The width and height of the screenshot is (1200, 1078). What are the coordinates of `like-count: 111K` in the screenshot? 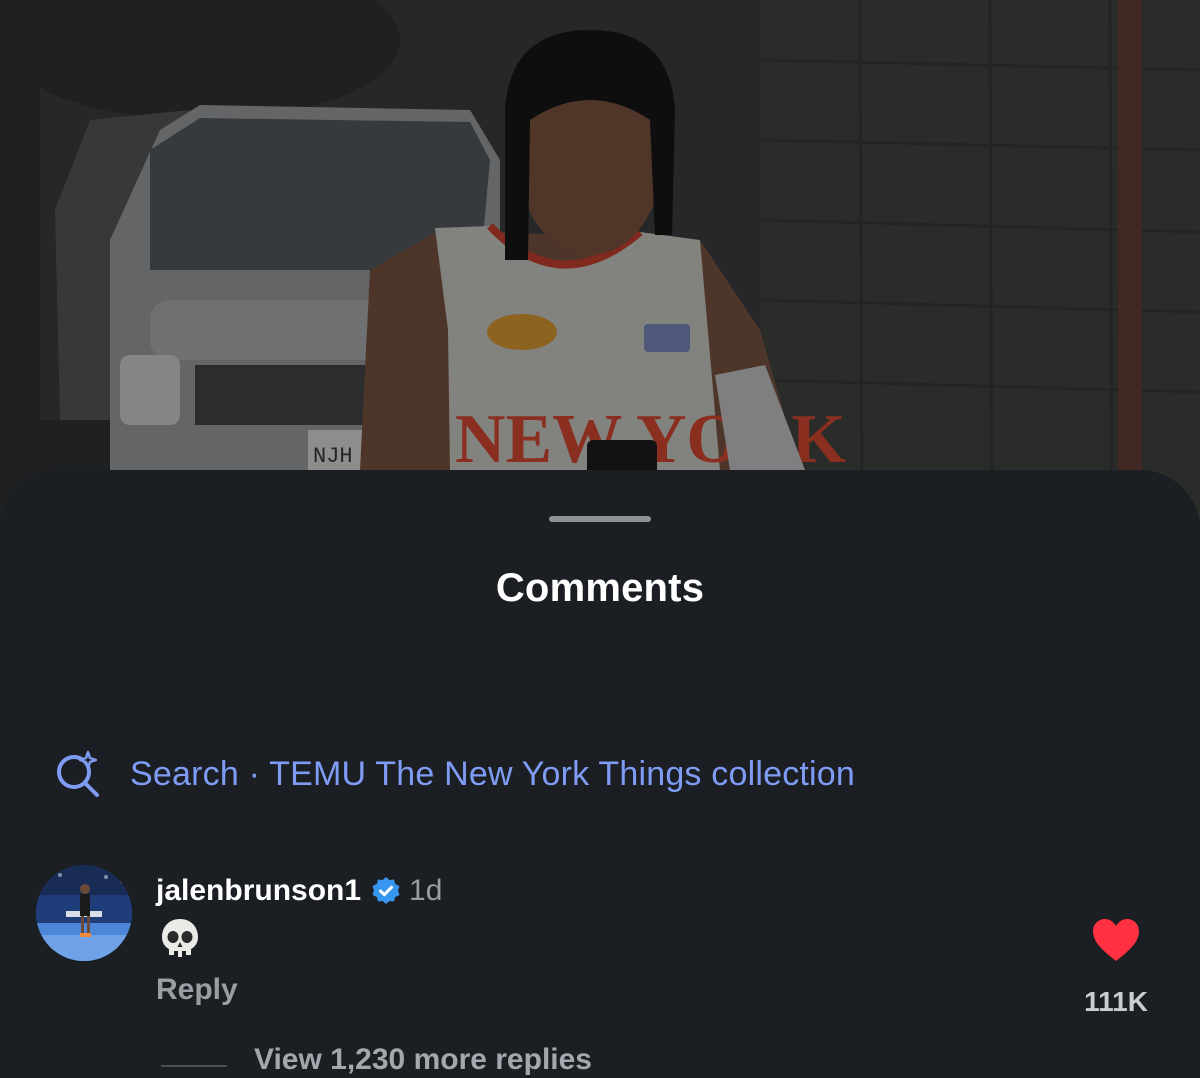 It's located at (1116, 1001).